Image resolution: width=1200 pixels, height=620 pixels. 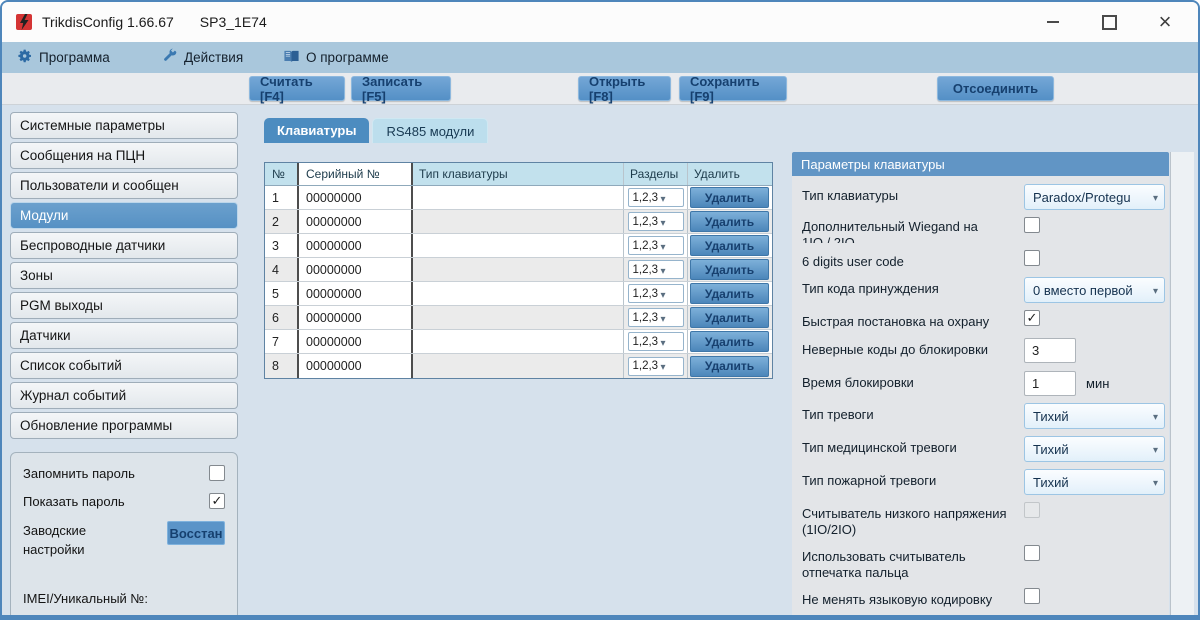 What do you see at coordinates (124, 215) in the screenshot?
I see `sidebar-item-3: Модули` at bounding box center [124, 215].